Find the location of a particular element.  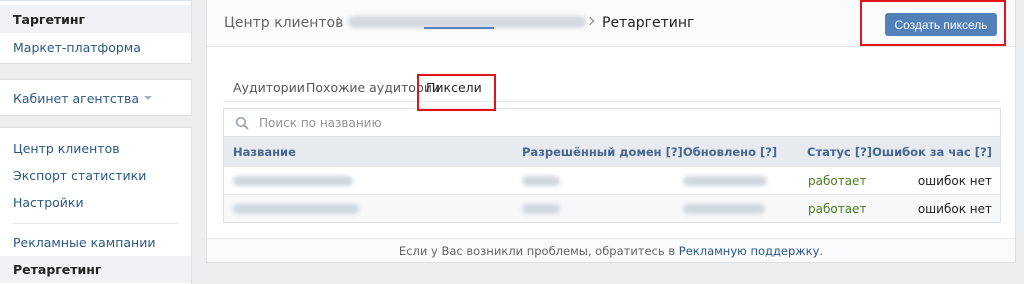

chevron-right-icon is located at coordinates (590, 21).